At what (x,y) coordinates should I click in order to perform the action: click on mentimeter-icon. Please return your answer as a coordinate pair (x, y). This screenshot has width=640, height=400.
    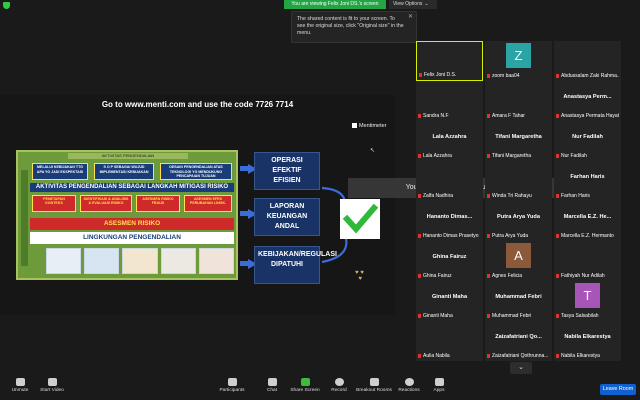
    Looking at the image, I should click on (354, 125).